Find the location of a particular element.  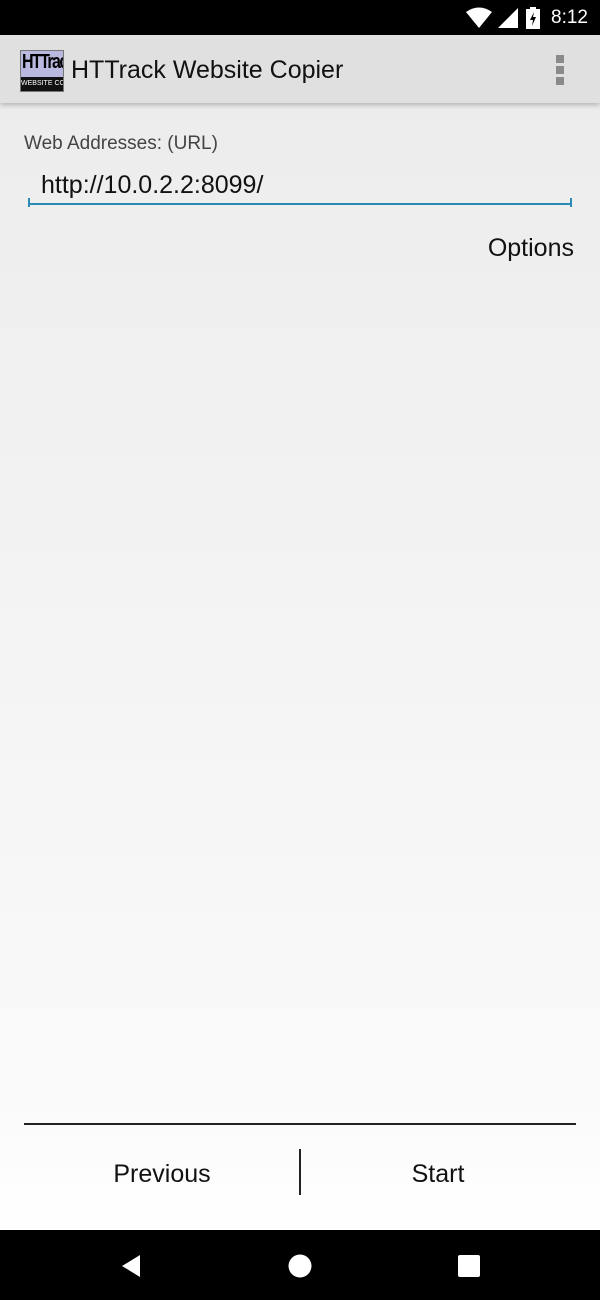

app-logo: HTTrack WEBSITE COPIER is located at coordinates (42, 71).